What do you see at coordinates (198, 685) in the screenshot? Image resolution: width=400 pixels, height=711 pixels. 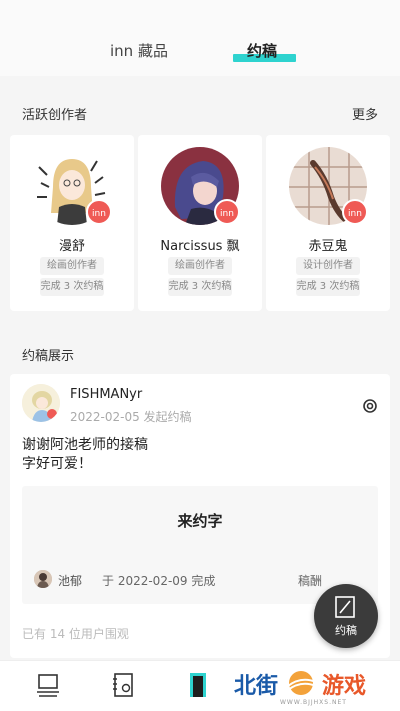 I see `commission-nav-icon` at bounding box center [198, 685].